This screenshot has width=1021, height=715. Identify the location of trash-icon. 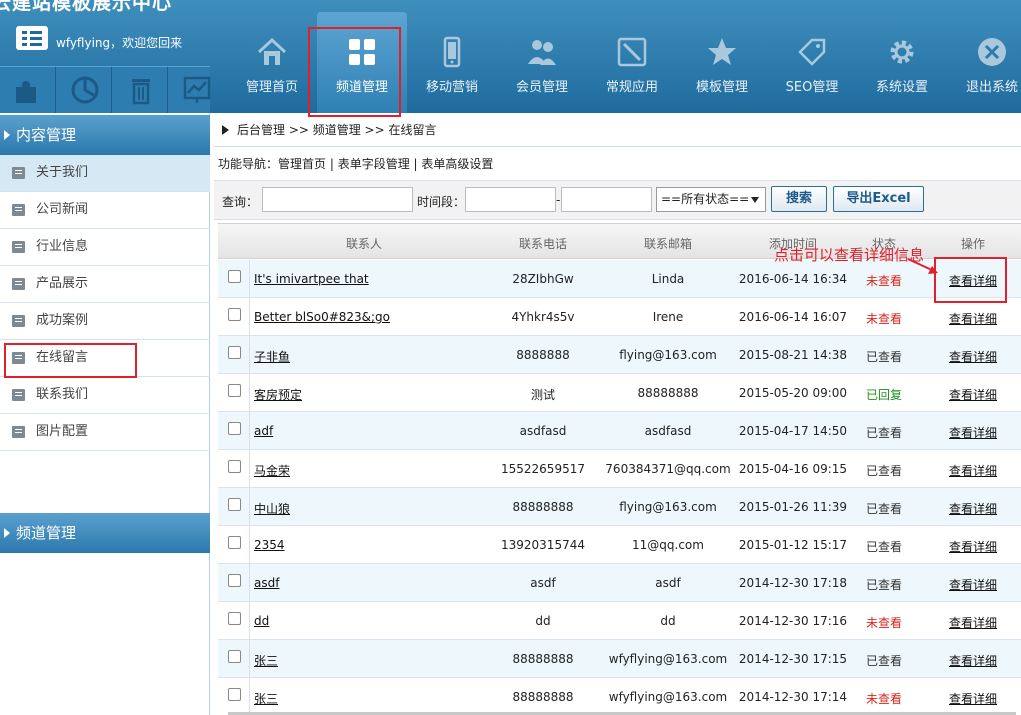
(140, 90).